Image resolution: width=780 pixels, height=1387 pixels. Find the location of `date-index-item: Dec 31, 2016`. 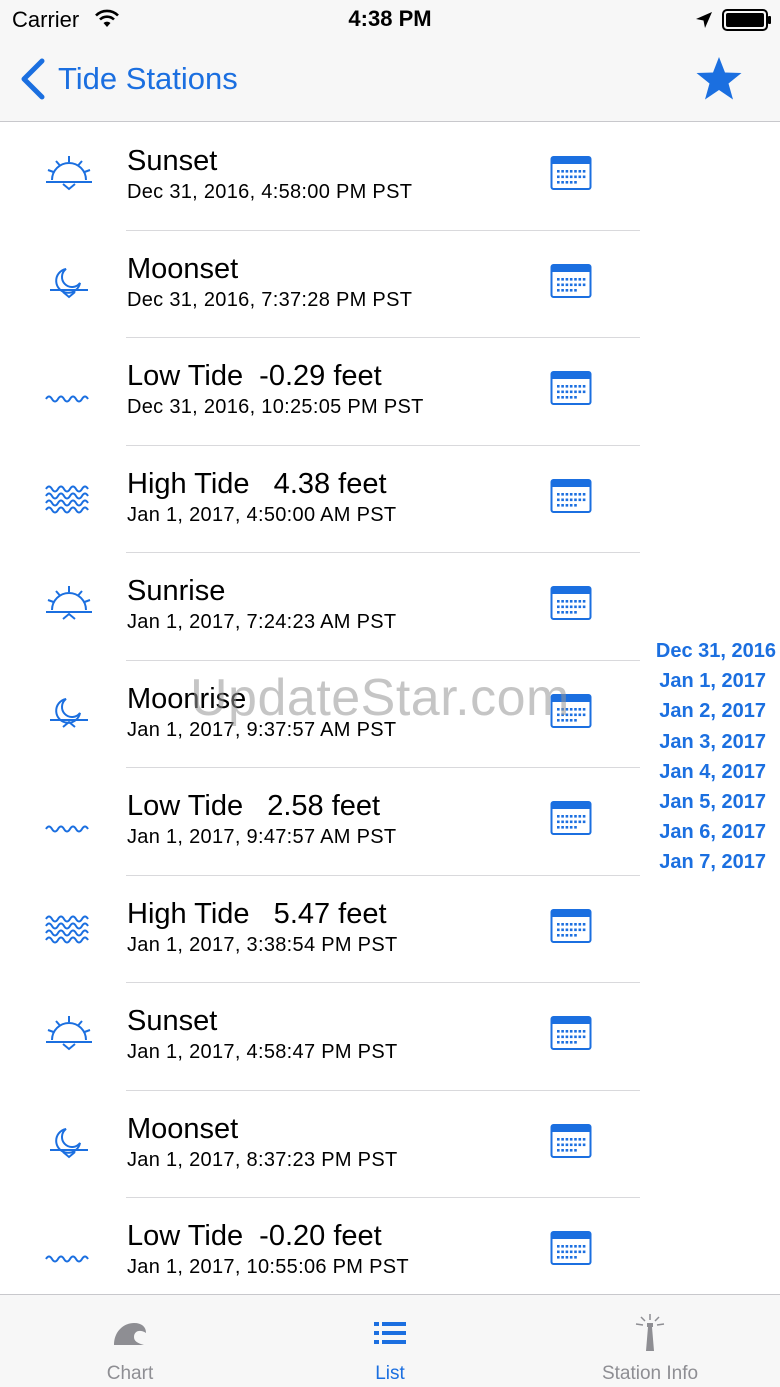

date-index-item: Dec 31, 2016 is located at coordinates (701, 651).